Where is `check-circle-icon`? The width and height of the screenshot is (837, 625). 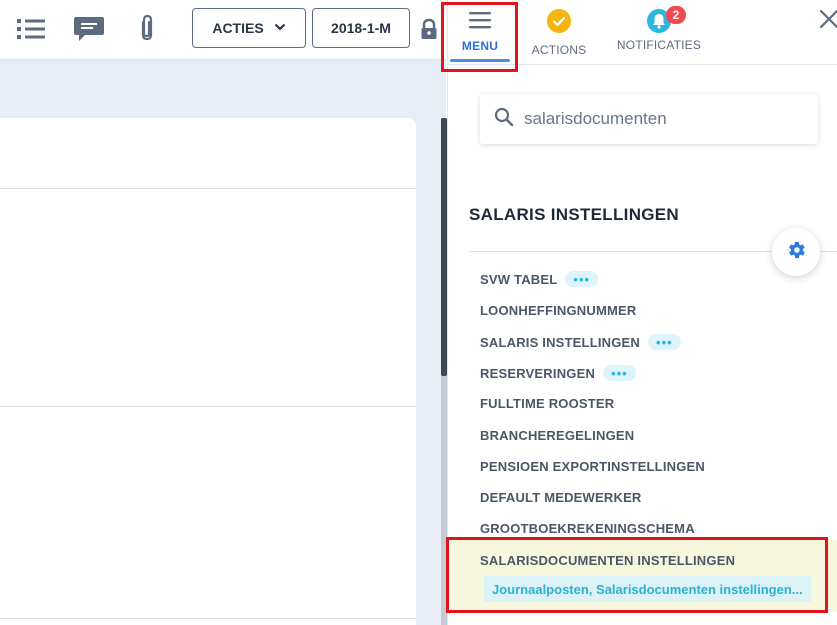 check-circle-icon is located at coordinates (559, 23).